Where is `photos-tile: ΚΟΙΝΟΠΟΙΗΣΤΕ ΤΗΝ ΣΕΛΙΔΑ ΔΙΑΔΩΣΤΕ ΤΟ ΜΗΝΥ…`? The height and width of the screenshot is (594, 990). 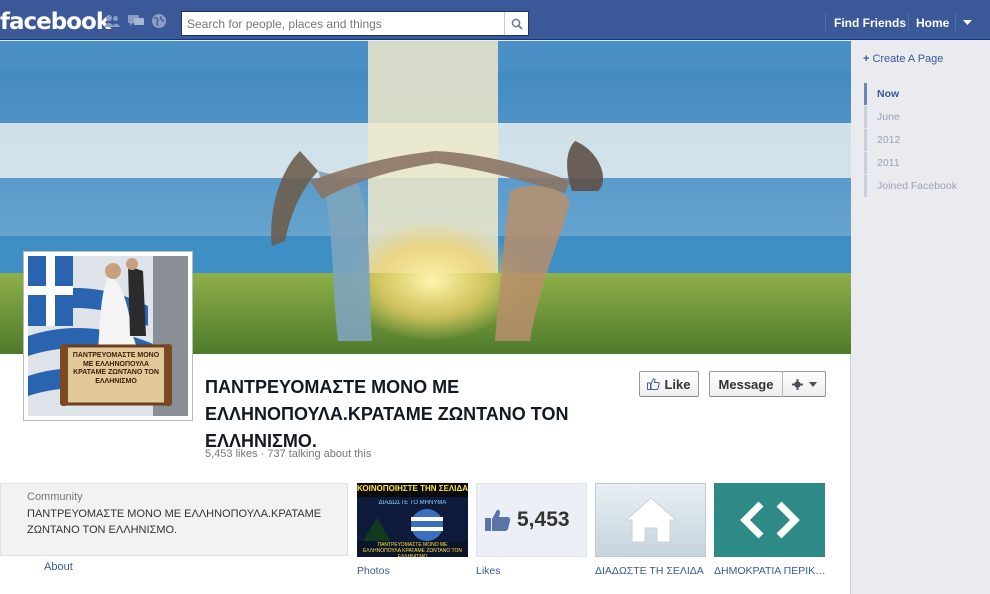 photos-tile: ΚΟΙΝΟΠΟΙΗΣΤΕ ΤΗΝ ΣΕΛΙΔΑ ΔΙΑΔΩΣΤΕ ΤΟ ΜΗΝΥ… is located at coordinates (412, 520).